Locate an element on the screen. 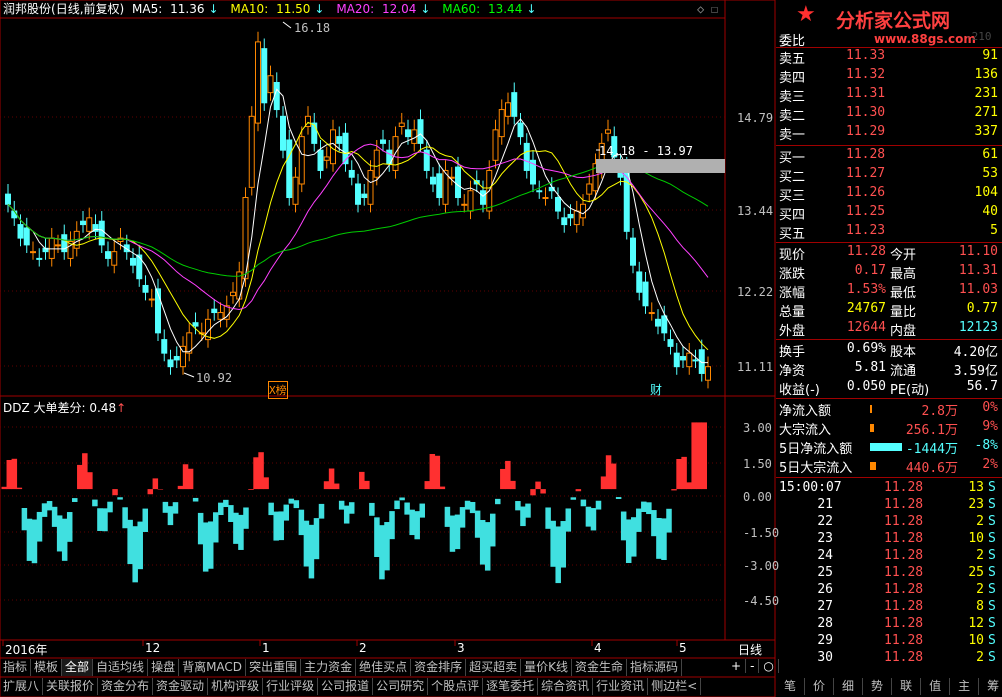  tab-tabs1-1: 模板 is located at coordinates (47, 667).